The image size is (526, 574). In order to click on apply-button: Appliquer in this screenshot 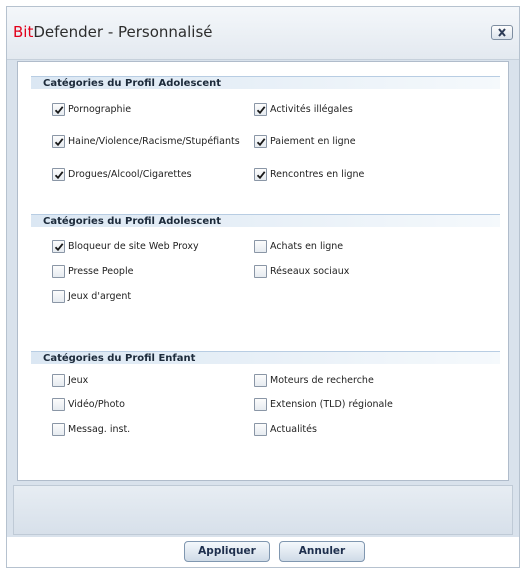, I will do `click(227, 551)`.